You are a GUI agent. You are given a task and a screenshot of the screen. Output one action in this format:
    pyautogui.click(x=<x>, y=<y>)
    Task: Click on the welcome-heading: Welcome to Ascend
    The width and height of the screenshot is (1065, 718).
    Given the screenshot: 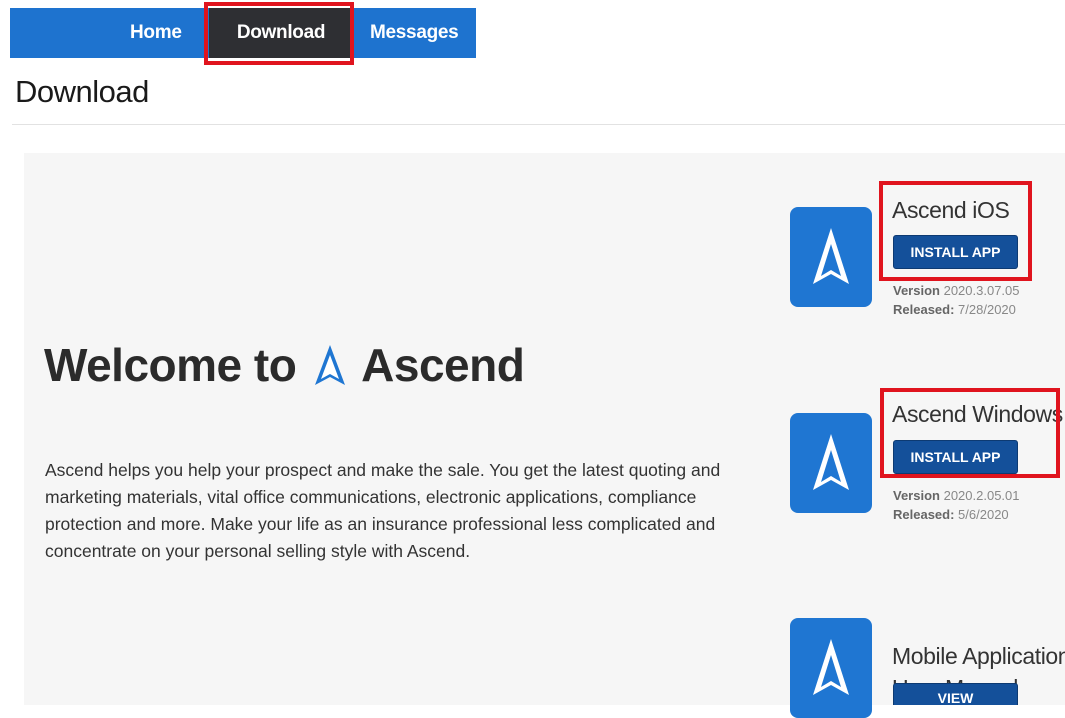 What is the action you would take?
    pyautogui.click(x=284, y=368)
    